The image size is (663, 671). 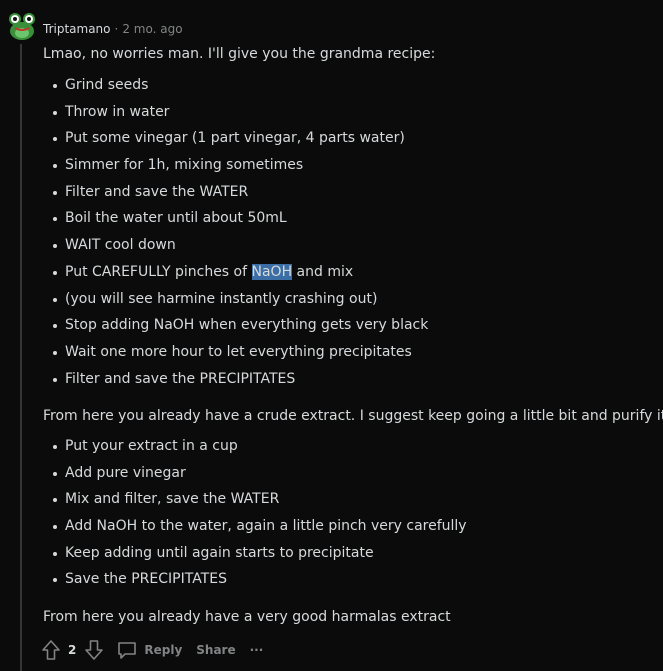 What do you see at coordinates (21, 357) in the screenshot?
I see `thread-line` at bounding box center [21, 357].